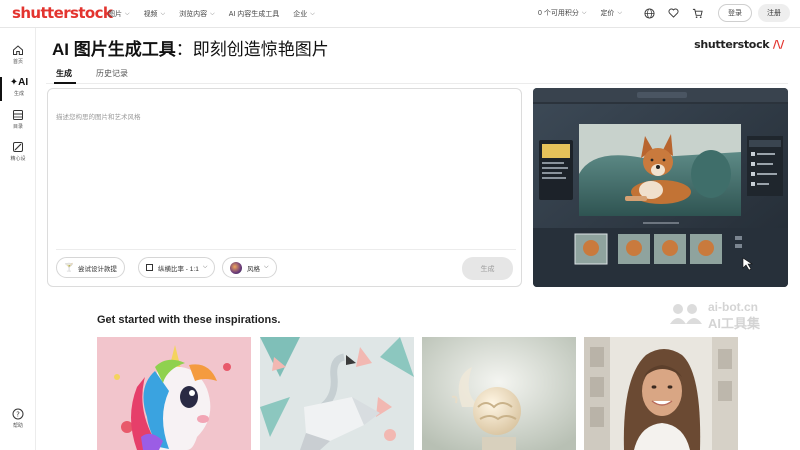  Describe the element at coordinates (18, 147) in the screenshot. I see `design-icon` at that location.